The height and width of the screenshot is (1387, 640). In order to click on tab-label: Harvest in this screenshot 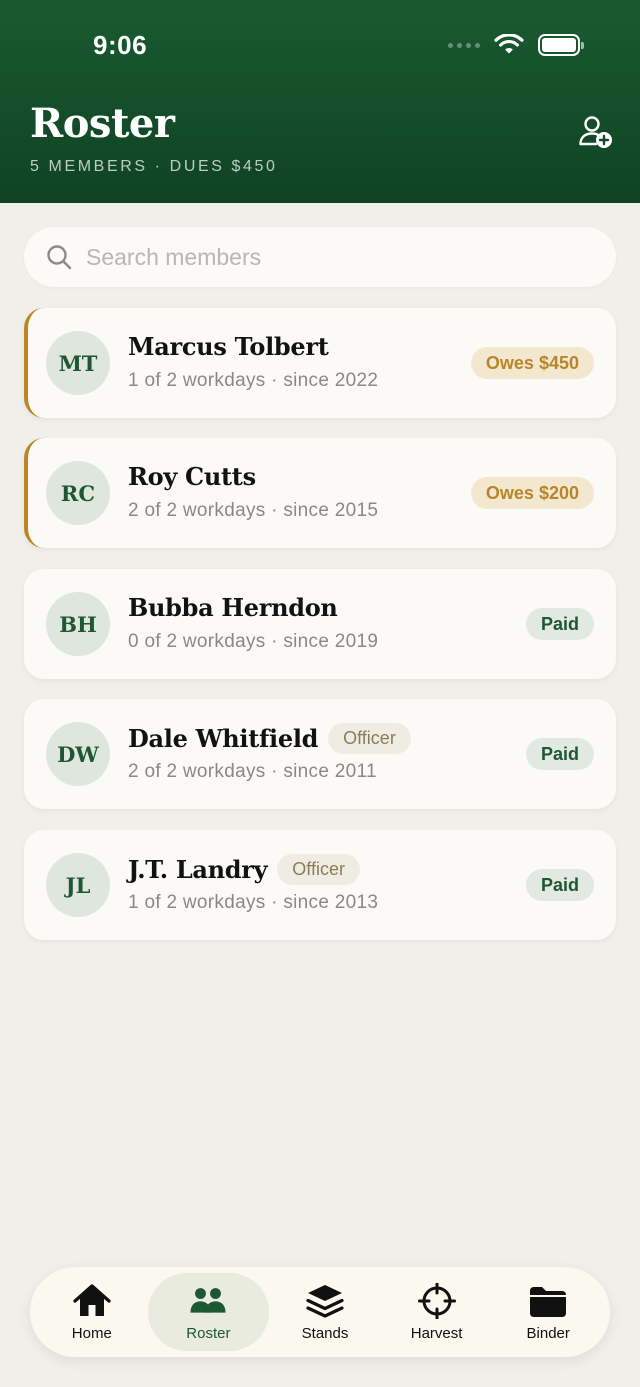, I will do `click(436, 1333)`.